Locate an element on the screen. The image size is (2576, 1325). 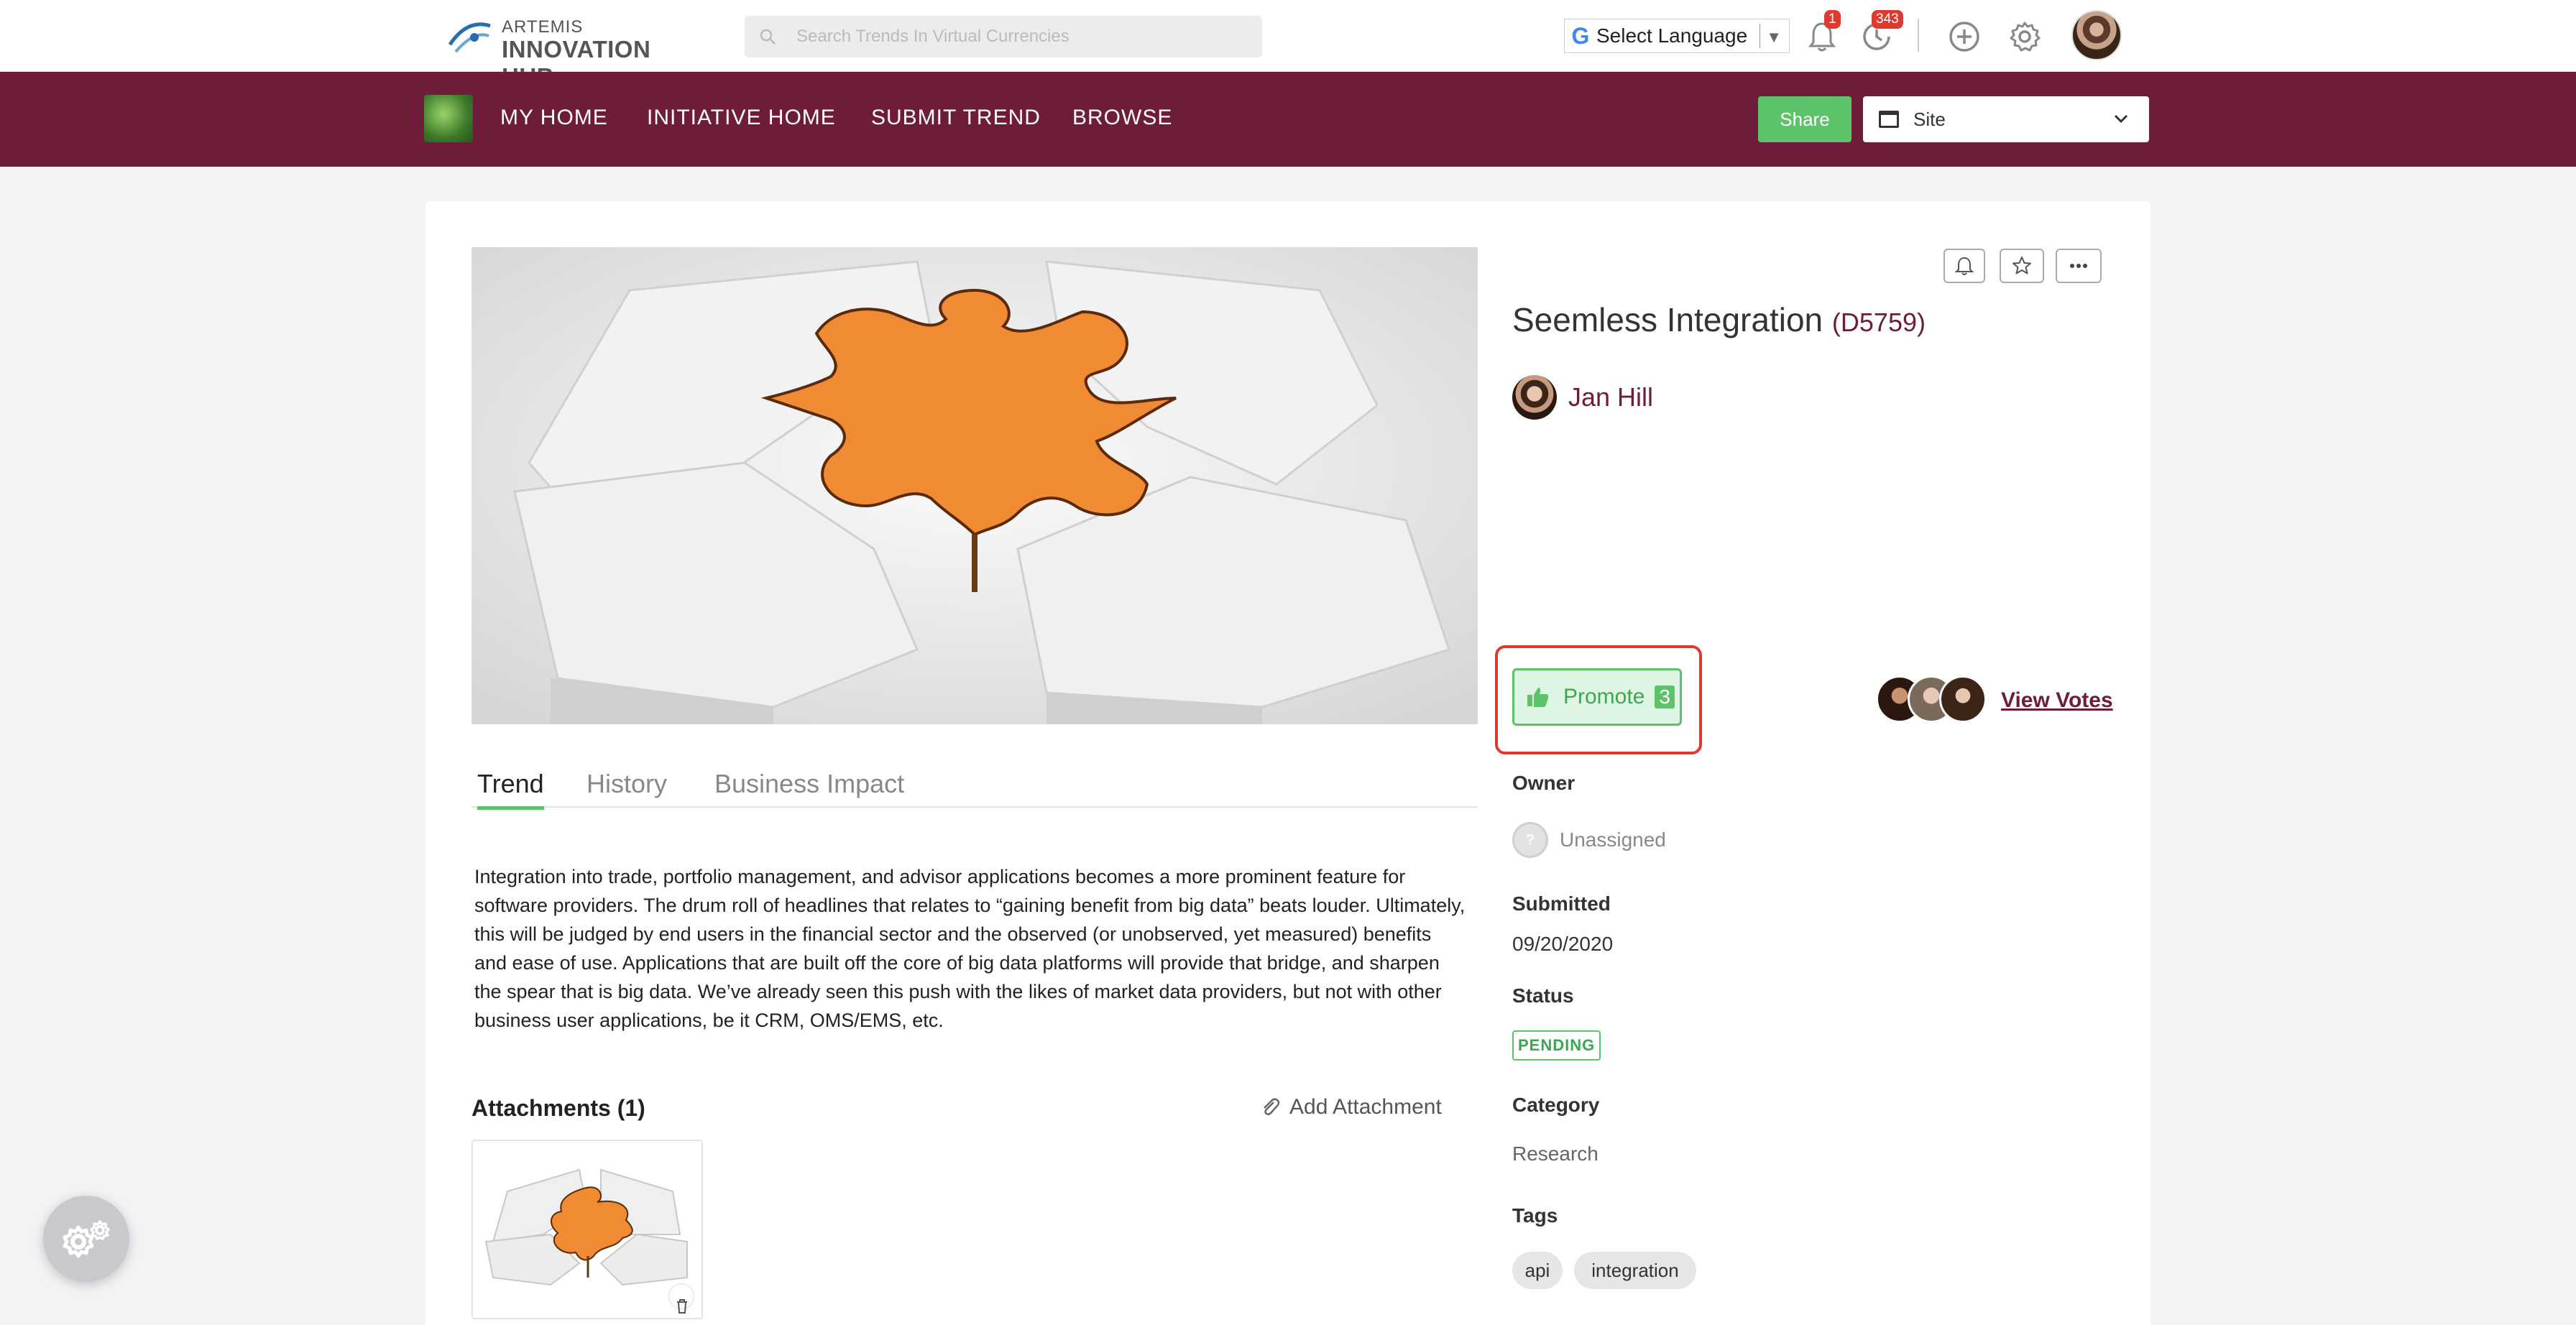
header-divider is located at coordinates (1918, 35).